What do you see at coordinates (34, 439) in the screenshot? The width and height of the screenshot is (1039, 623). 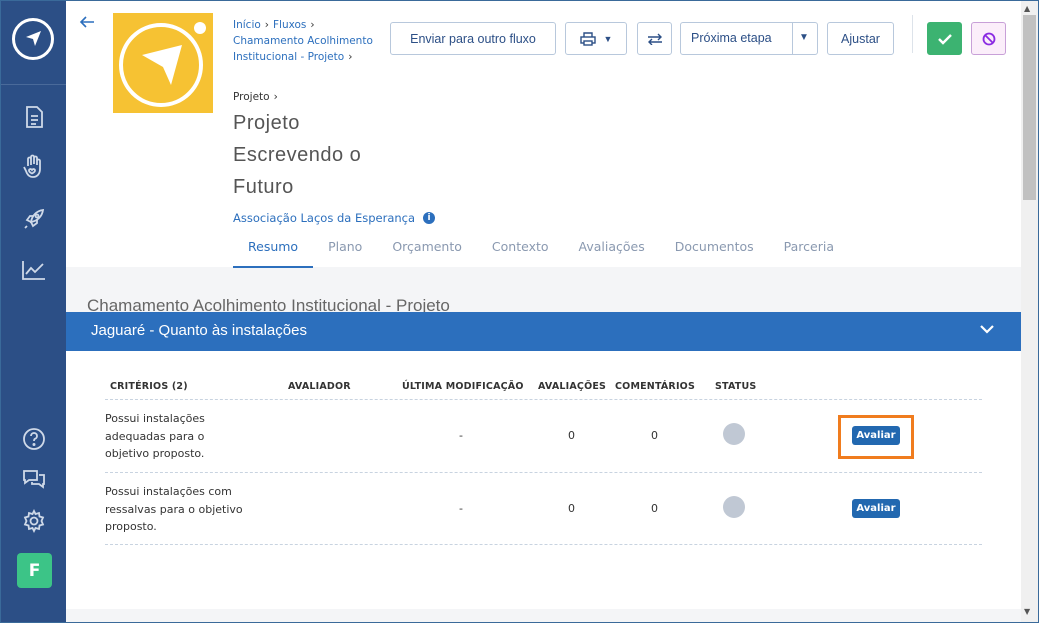 I see `help-icon` at bounding box center [34, 439].